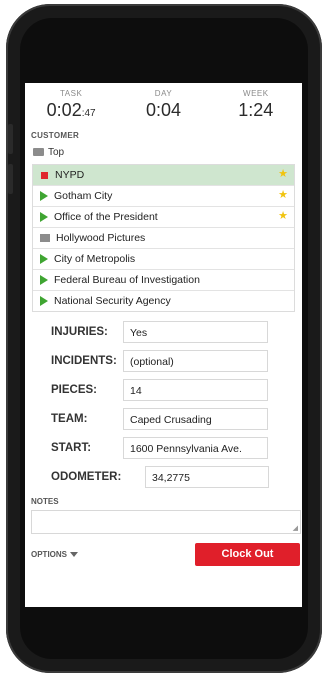 The width and height of the screenshot is (327, 677). What do you see at coordinates (86, 476) in the screenshot?
I see `odometer-label: ODOMETER:` at bounding box center [86, 476].